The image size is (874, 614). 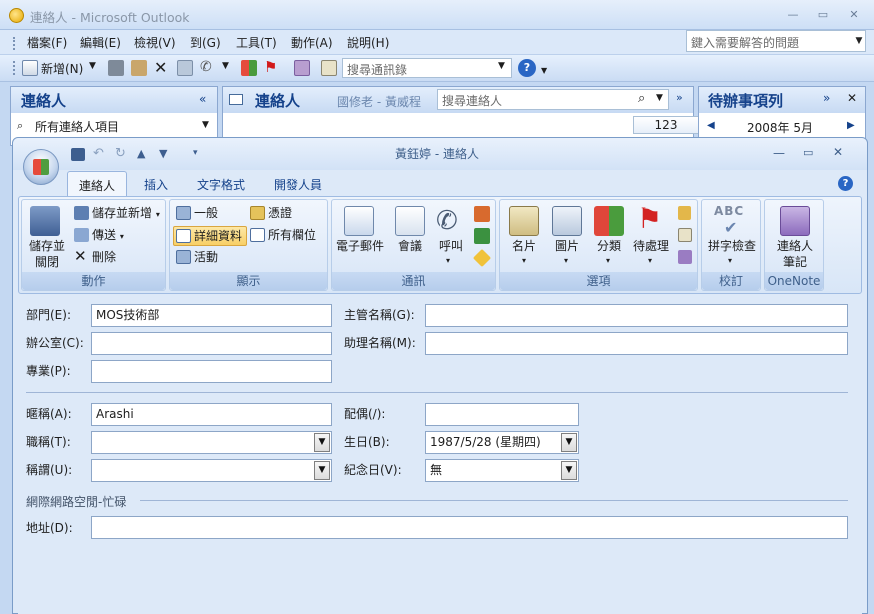 What do you see at coordinates (92, 66) in the screenshot?
I see `new-dropdown-icon: ▼` at bounding box center [92, 66].